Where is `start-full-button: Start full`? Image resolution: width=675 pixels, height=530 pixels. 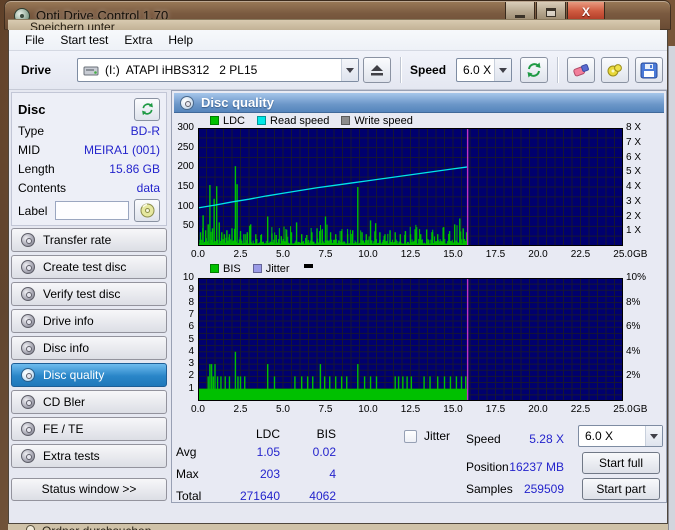
start-full-button: Start full is located at coordinates (621, 463).